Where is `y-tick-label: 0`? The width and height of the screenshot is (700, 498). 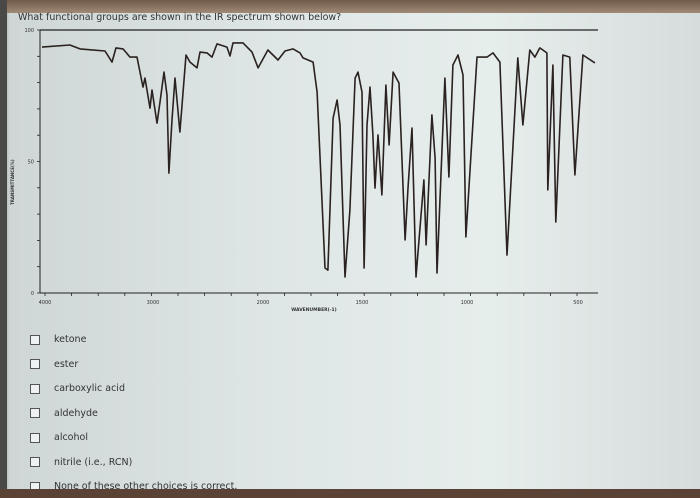
y-tick-label: 0 is located at coordinates (32, 294).